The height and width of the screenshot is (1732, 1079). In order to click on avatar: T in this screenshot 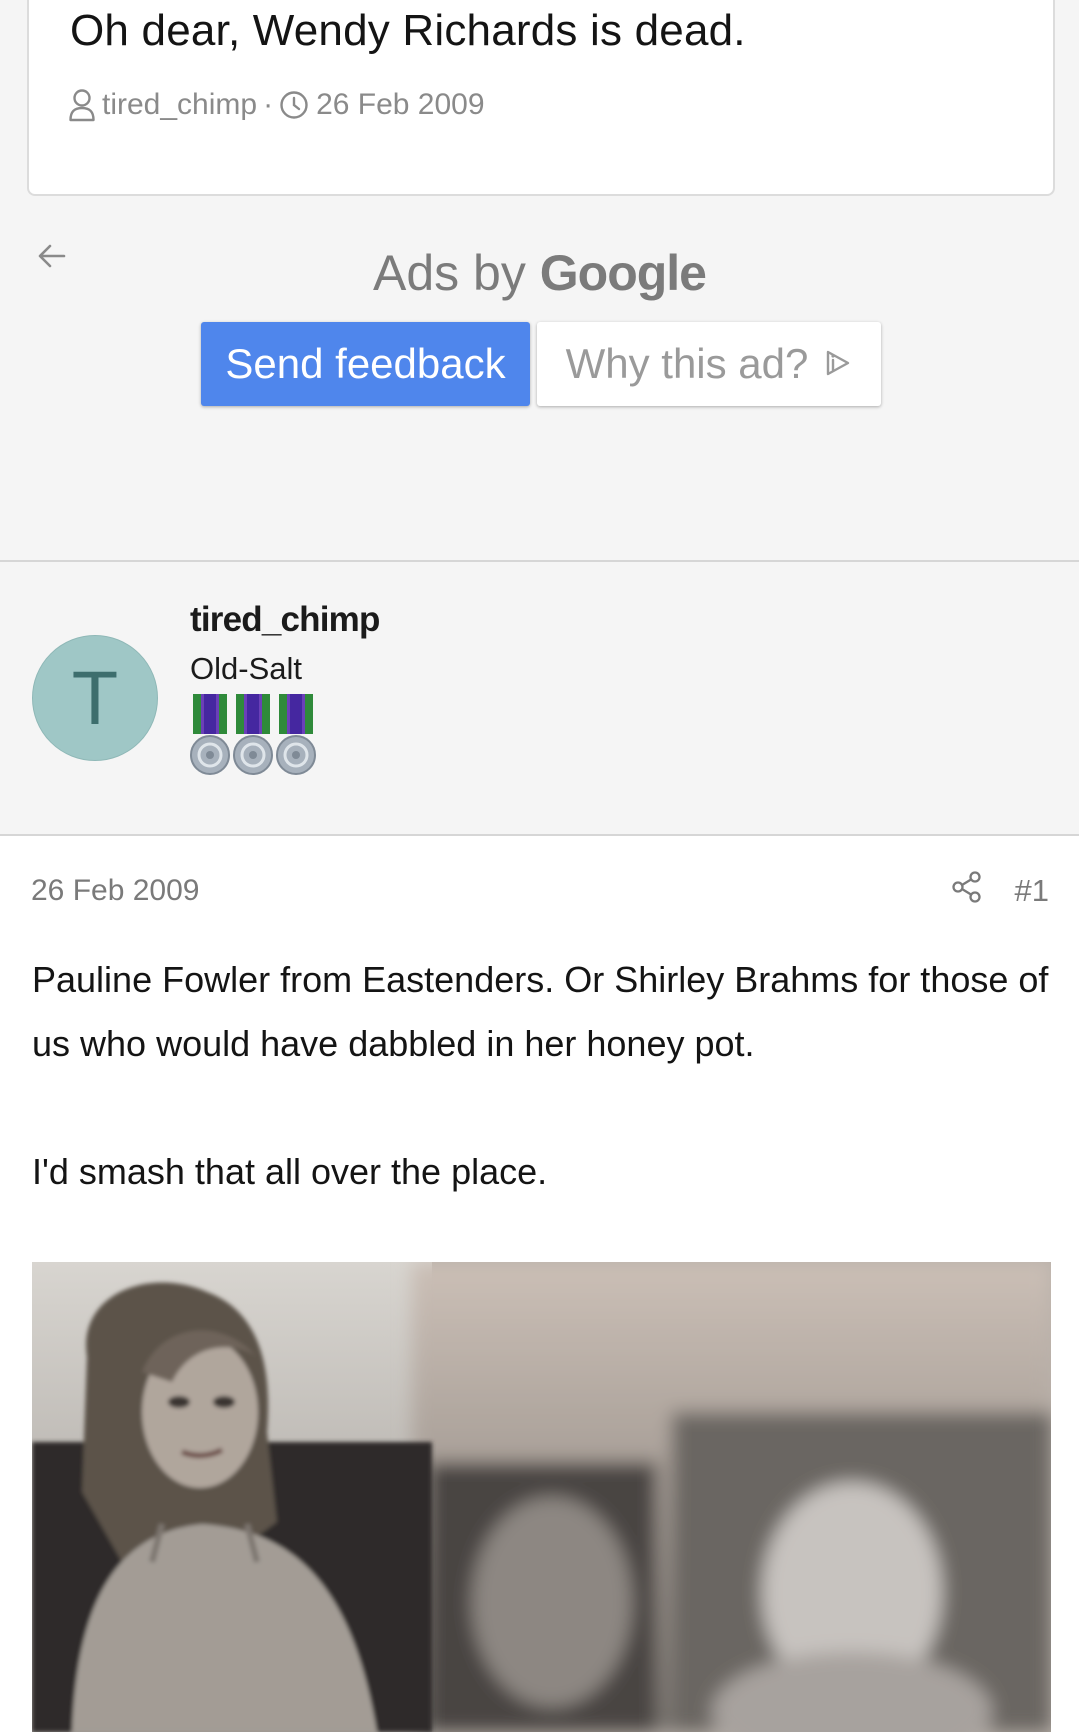, I will do `click(95, 698)`.